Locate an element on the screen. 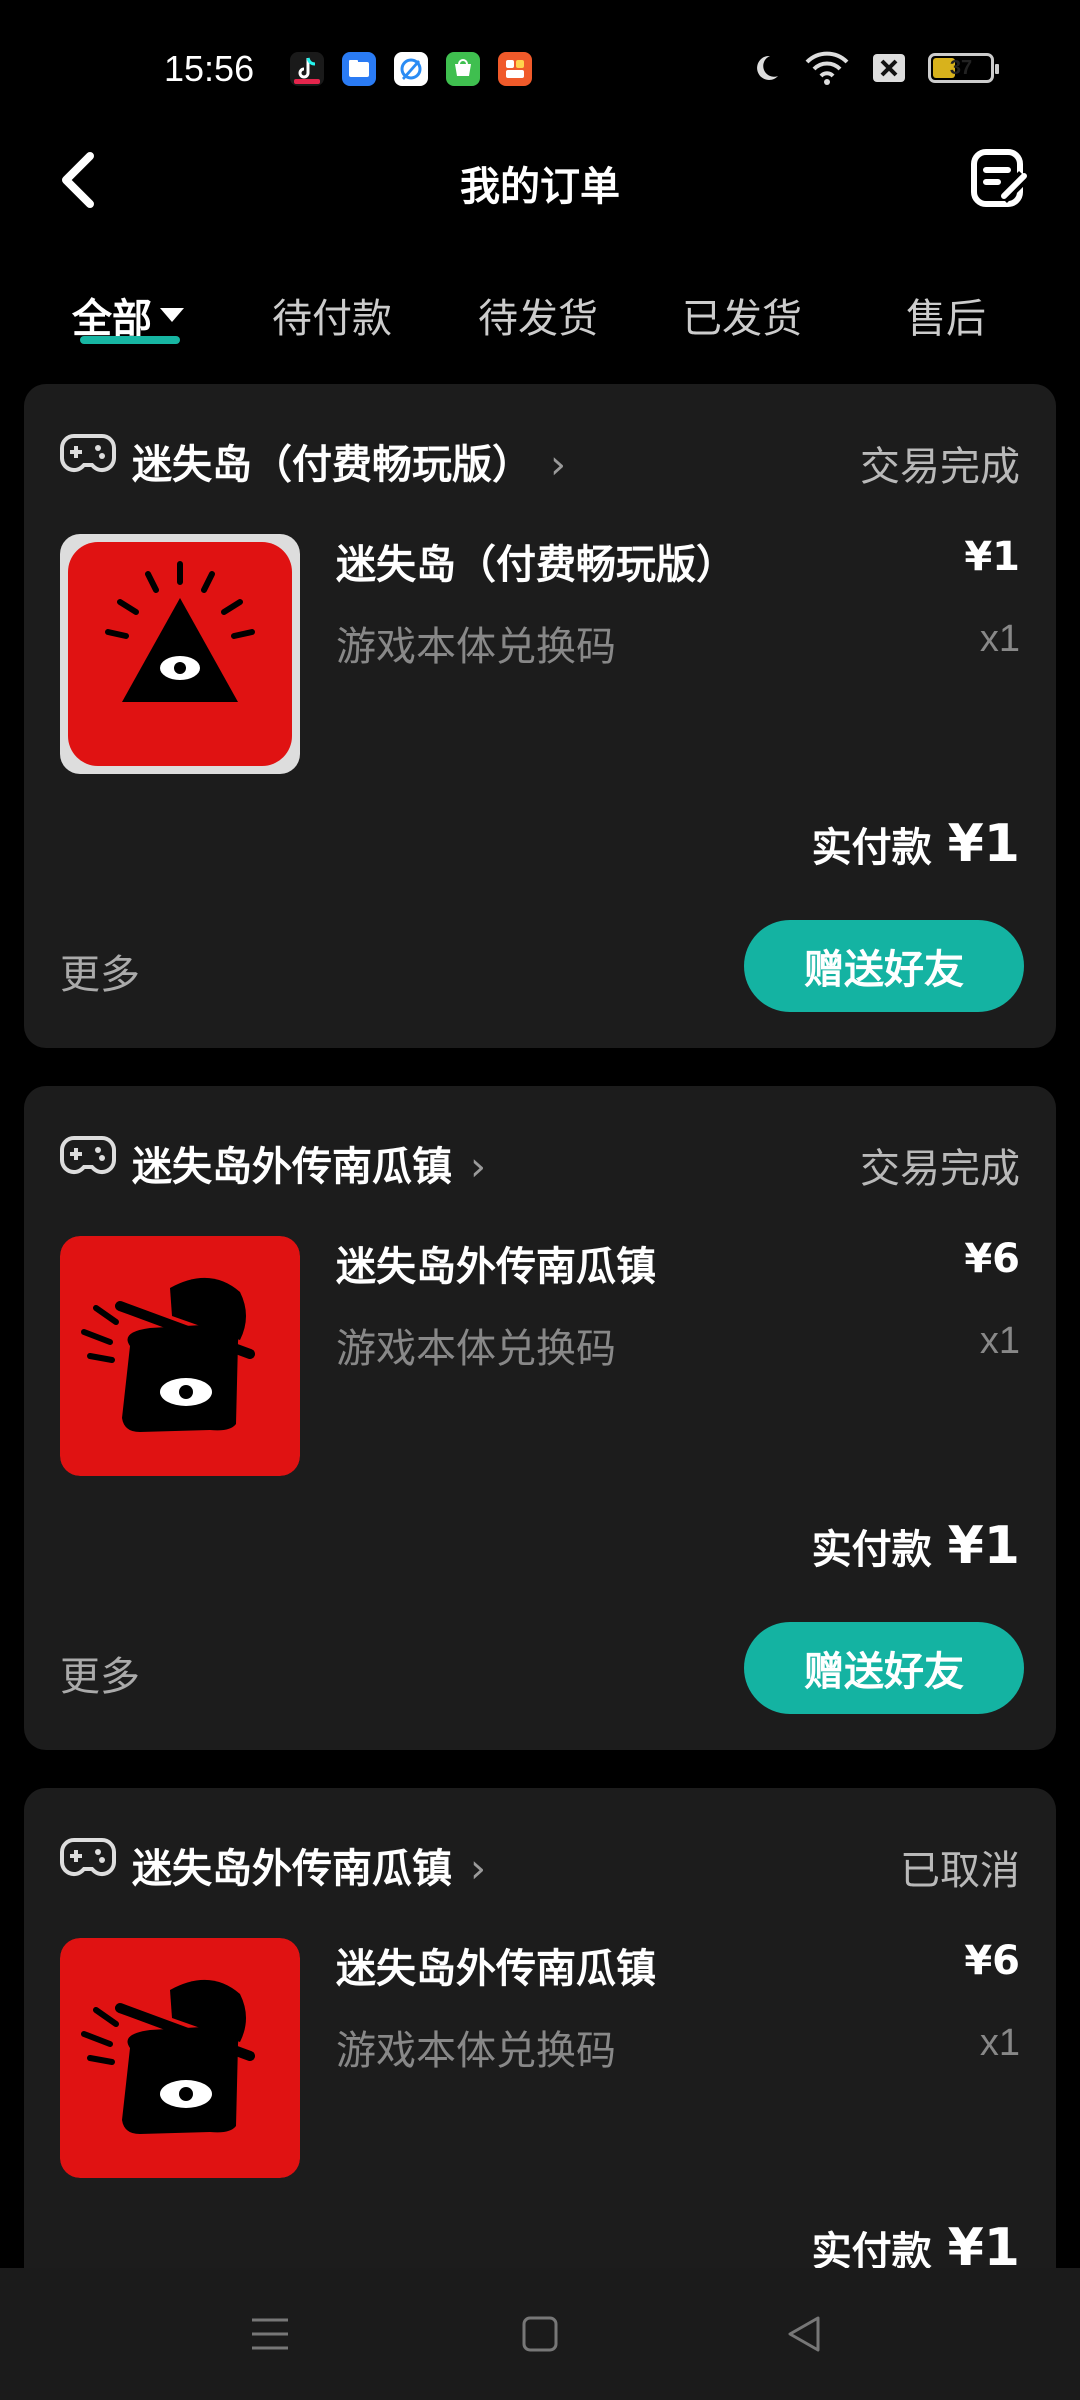 This screenshot has width=1080, height=2400. system-navigation-bar is located at coordinates (540, 2334).